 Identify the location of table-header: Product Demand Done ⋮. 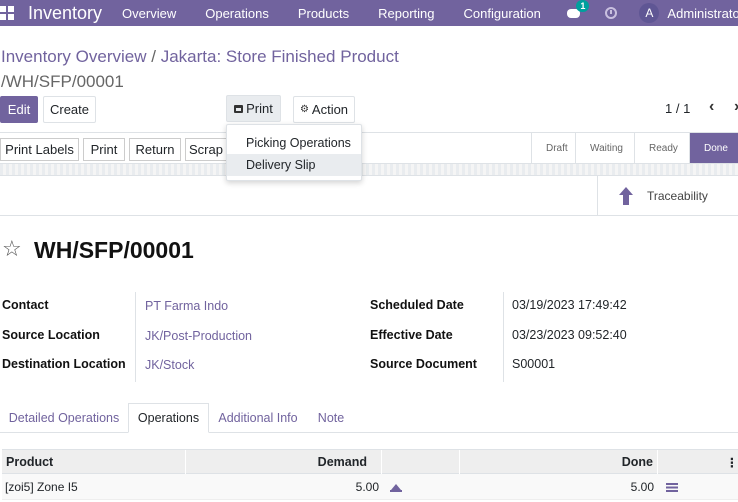
(370, 461).